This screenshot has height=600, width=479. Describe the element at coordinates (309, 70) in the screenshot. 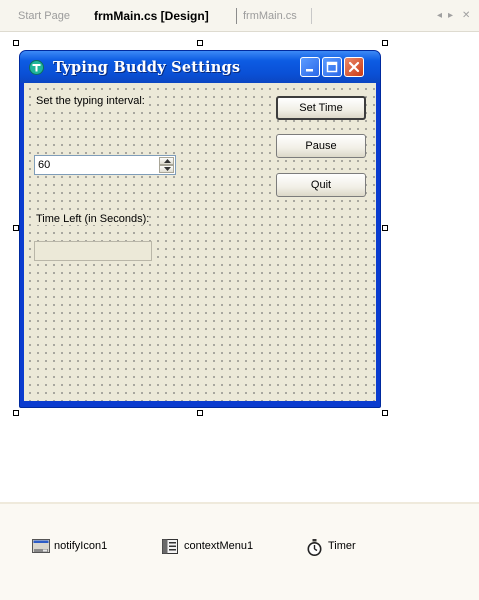

I see `minimize-icon` at that location.